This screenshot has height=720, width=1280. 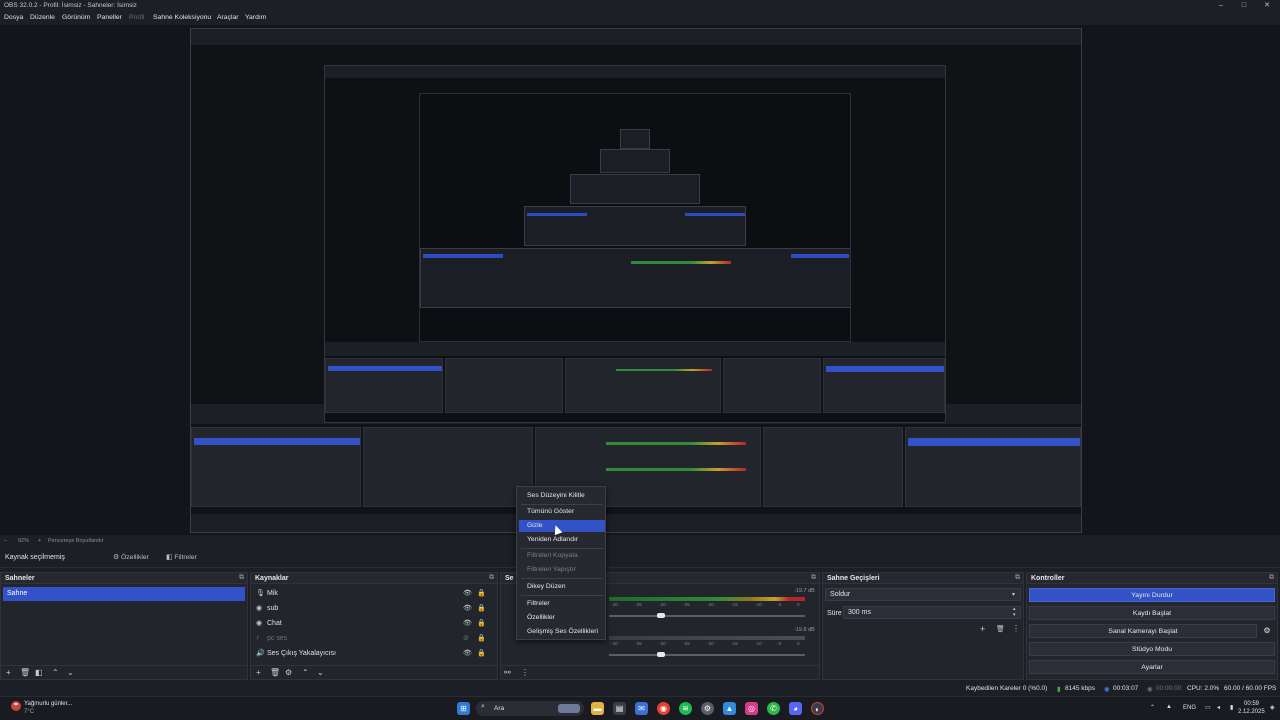 What do you see at coordinates (795, 708) in the screenshot?
I see `discord-icon: ◕` at bounding box center [795, 708].